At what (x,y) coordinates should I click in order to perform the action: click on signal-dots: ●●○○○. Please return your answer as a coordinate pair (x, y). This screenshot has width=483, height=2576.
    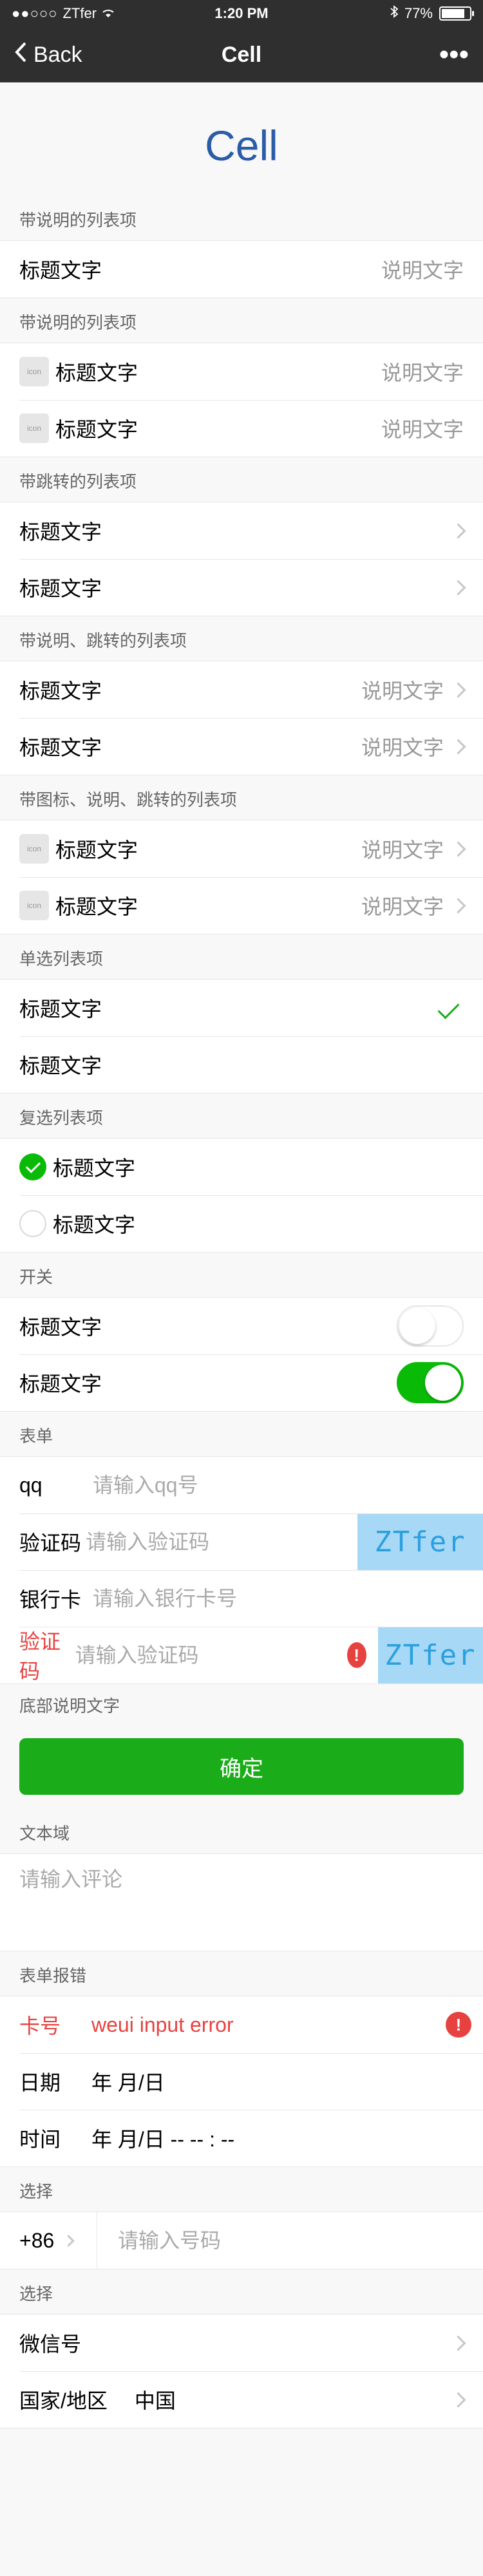
    Looking at the image, I should click on (35, 13).